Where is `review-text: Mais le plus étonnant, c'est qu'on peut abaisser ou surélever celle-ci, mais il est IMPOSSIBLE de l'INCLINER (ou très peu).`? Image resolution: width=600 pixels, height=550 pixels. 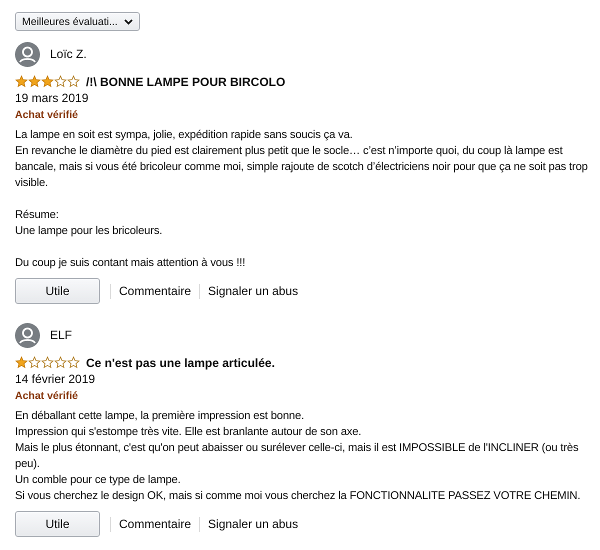 review-text: Mais le plus étonnant, c'est qu'on peut abaisser ou surélever celle-ci, mais il est IMPOSSIBLE de l'INCLINER (ou très peu). is located at coordinates (297, 456).